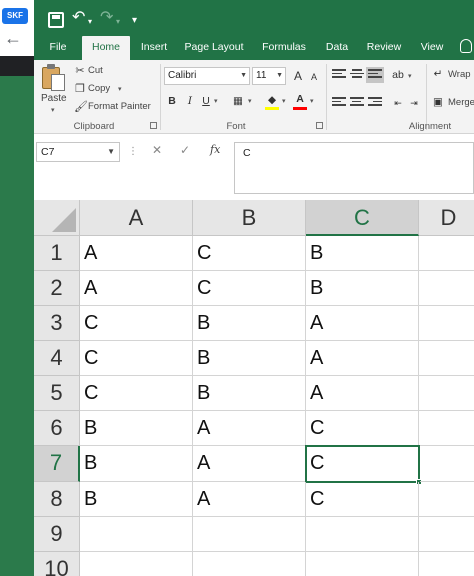  I want to click on cell-c5: A, so click(362, 393).